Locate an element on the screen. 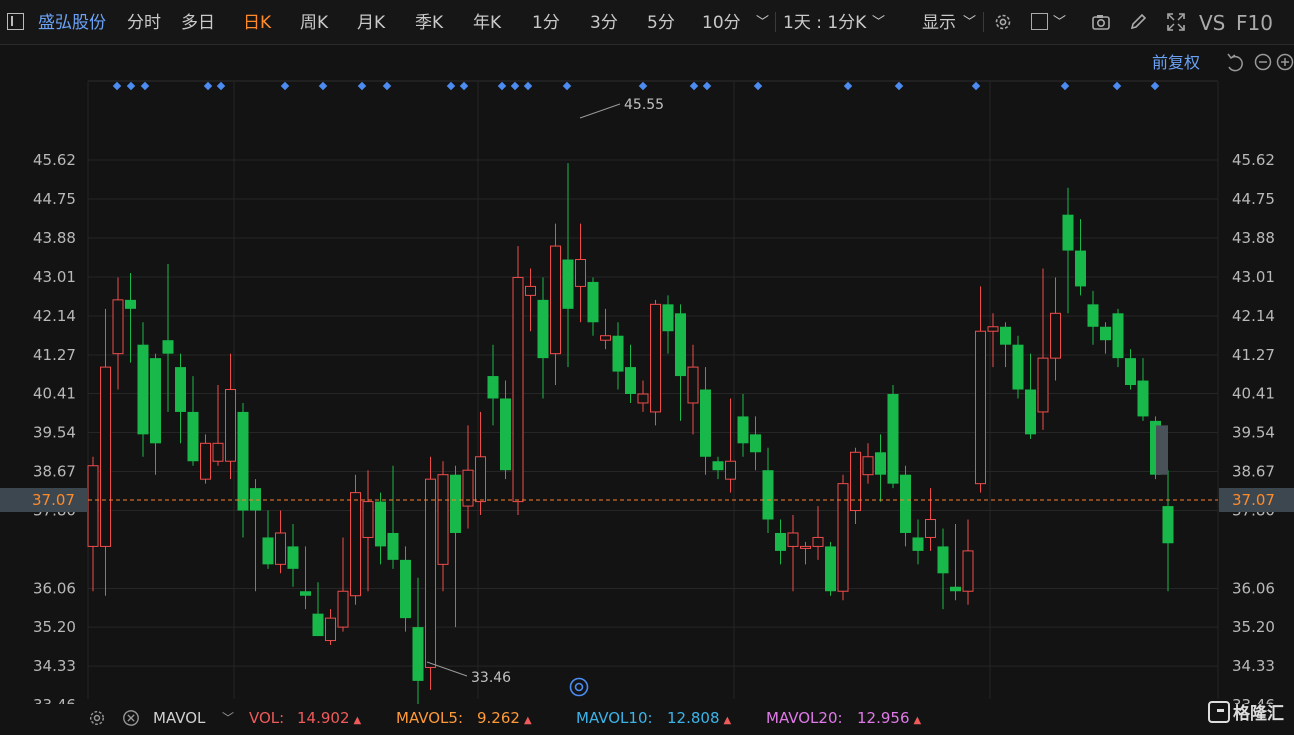 Image resolution: width=1294 pixels, height=735 pixels. tab-multi-day: 多日 is located at coordinates (198, 22).